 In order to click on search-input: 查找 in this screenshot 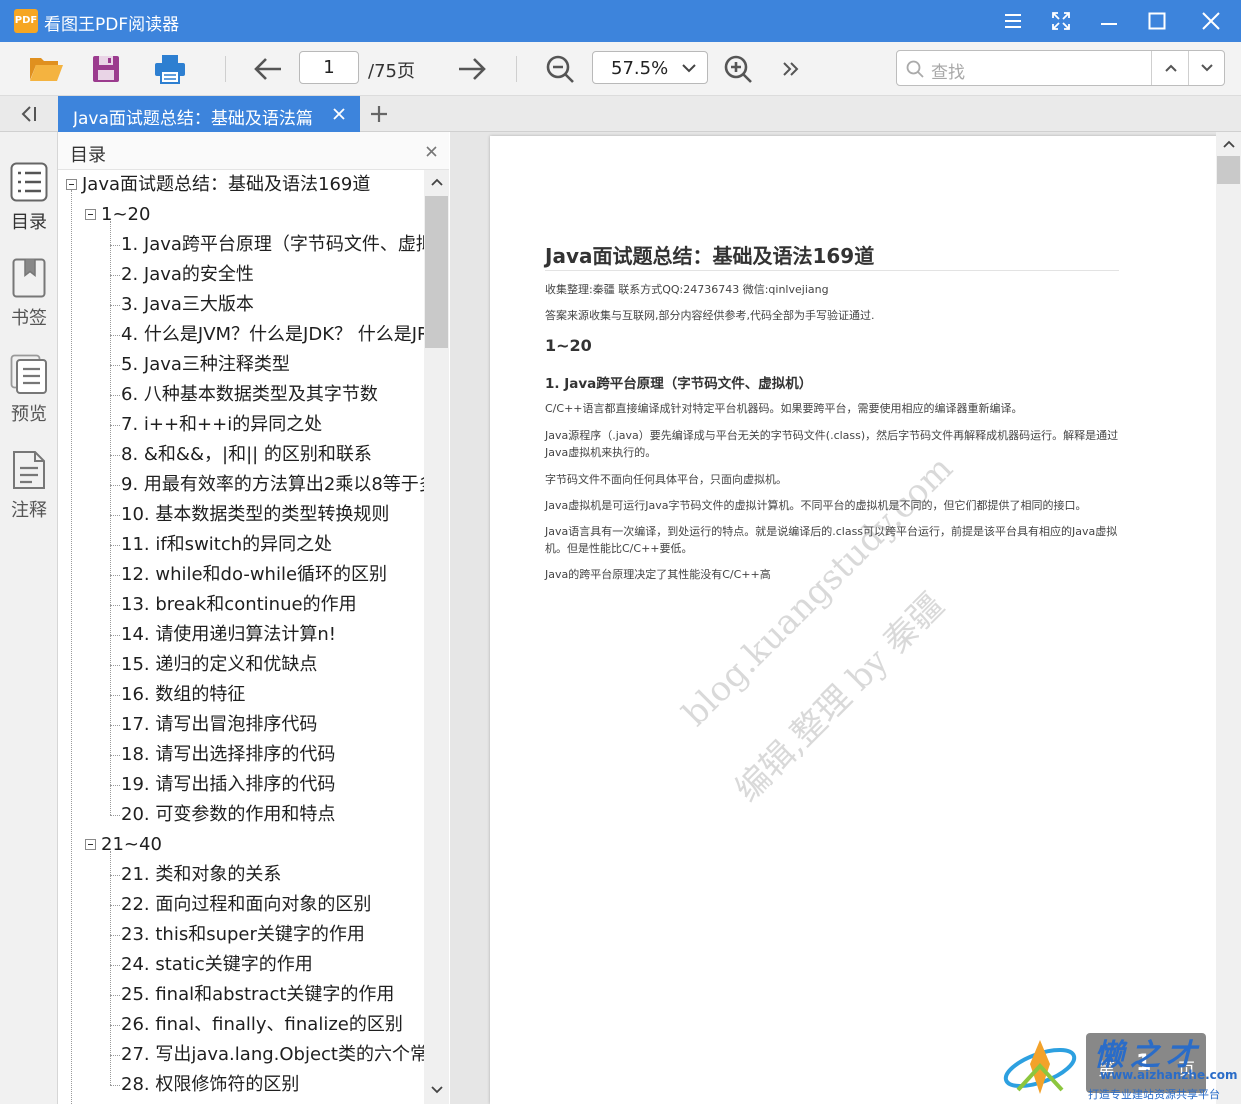, I will do `click(1024, 68)`.